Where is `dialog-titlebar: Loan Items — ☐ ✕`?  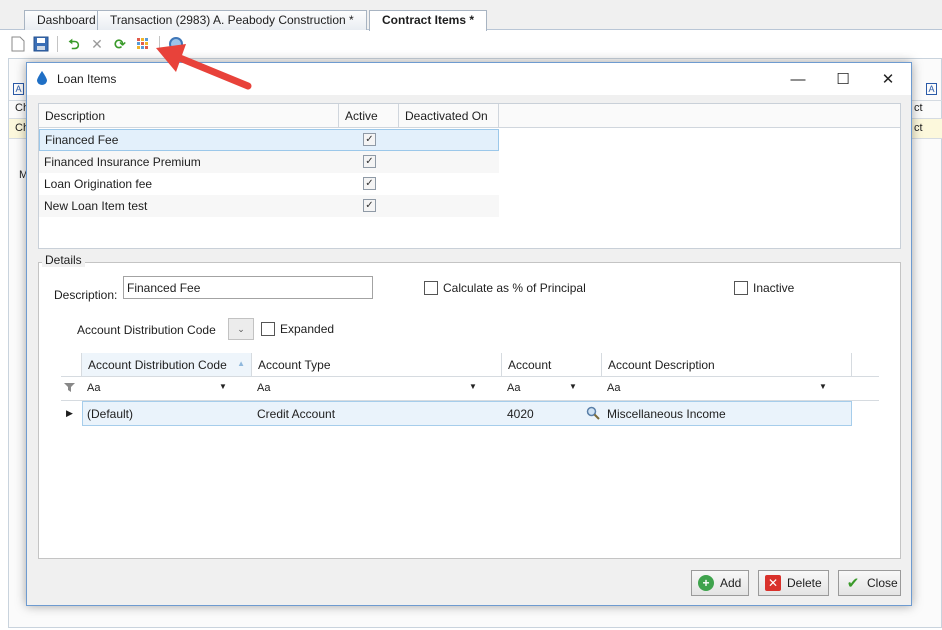 dialog-titlebar: Loan Items — ☐ ✕ is located at coordinates (469, 79).